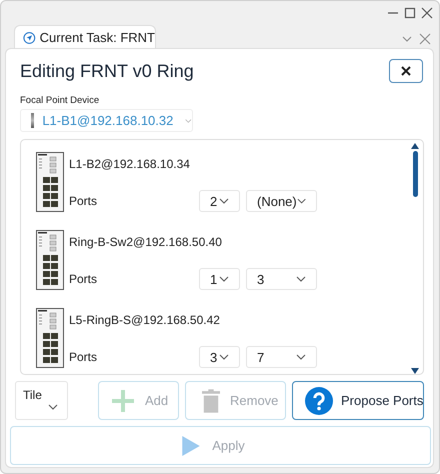 This screenshot has width=440, height=474. What do you see at coordinates (145, 320) in the screenshot?
I see `device-name: L5-RingB-S@192.168.50.42` at bounding box center [145, 320].